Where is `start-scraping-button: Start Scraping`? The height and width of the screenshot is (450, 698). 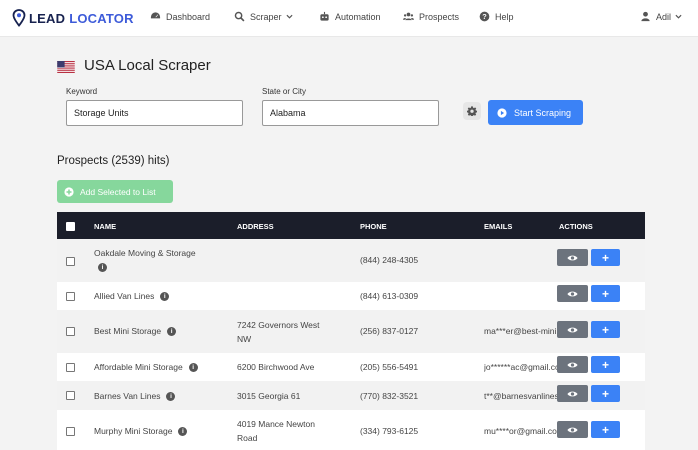
start-scraping-button: Start Scraping is located at coordinates (535, 112).